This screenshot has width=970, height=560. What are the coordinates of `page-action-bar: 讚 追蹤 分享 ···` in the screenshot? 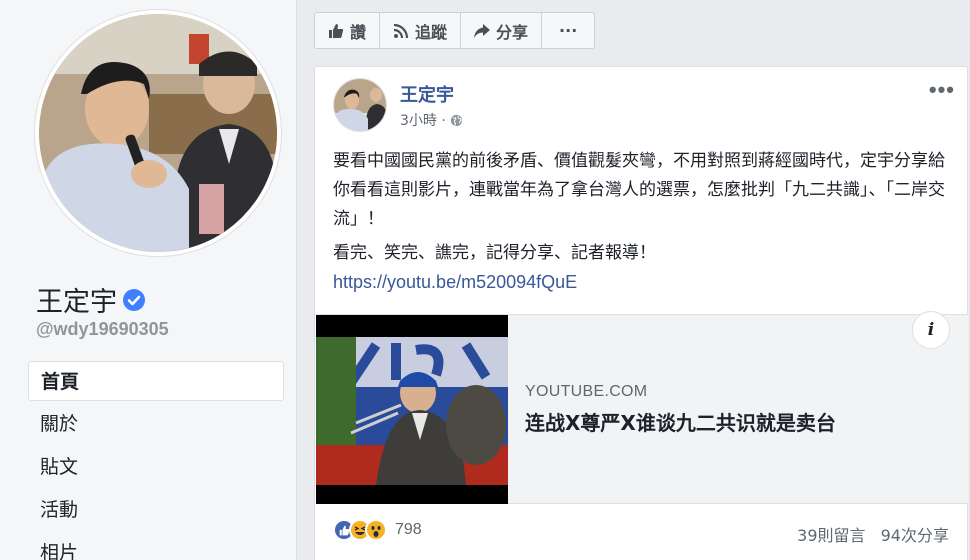 It's located at (455, 30).